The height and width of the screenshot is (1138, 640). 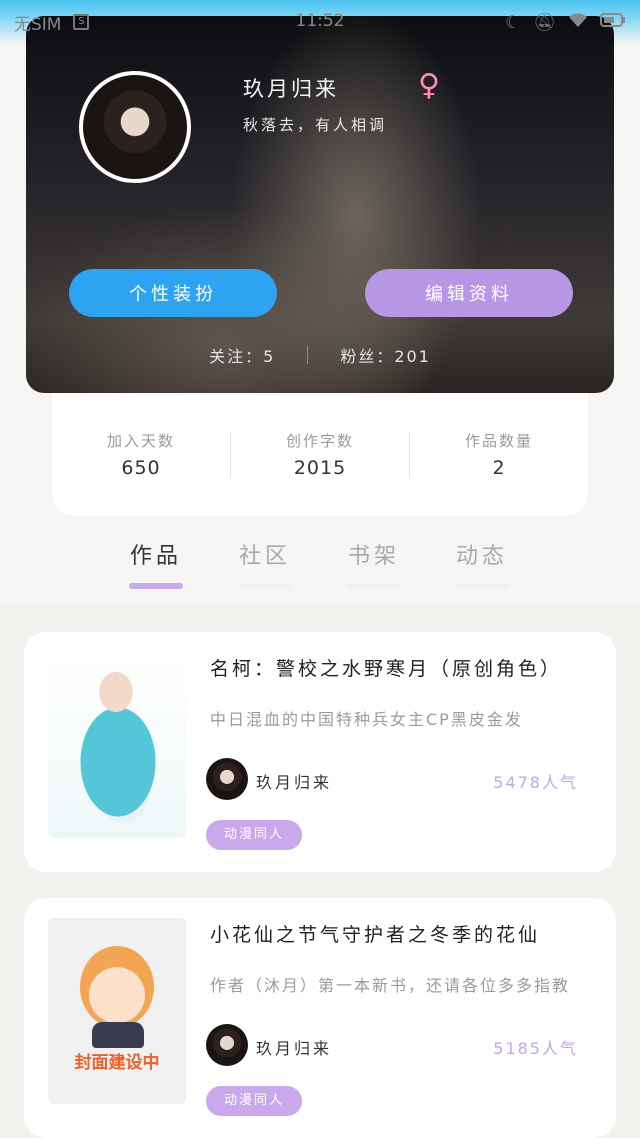 I want to click on tab-bookshelf: 书架, so click(x=374, y=563).